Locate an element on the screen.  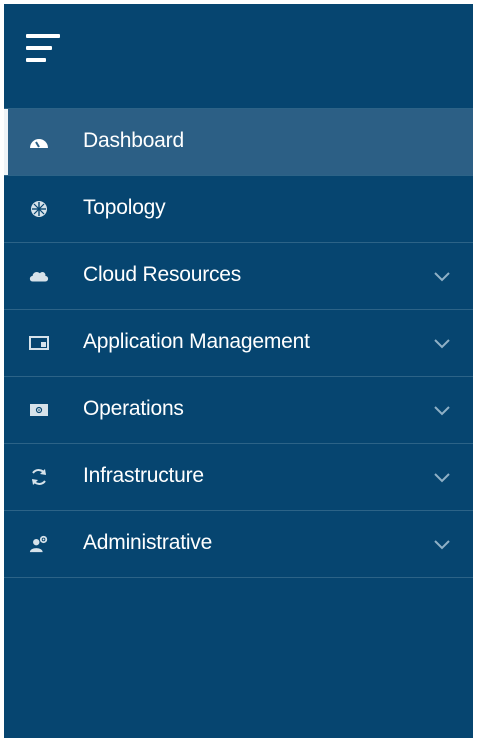
topology-globe-icon is located at coordinates (39, 209).